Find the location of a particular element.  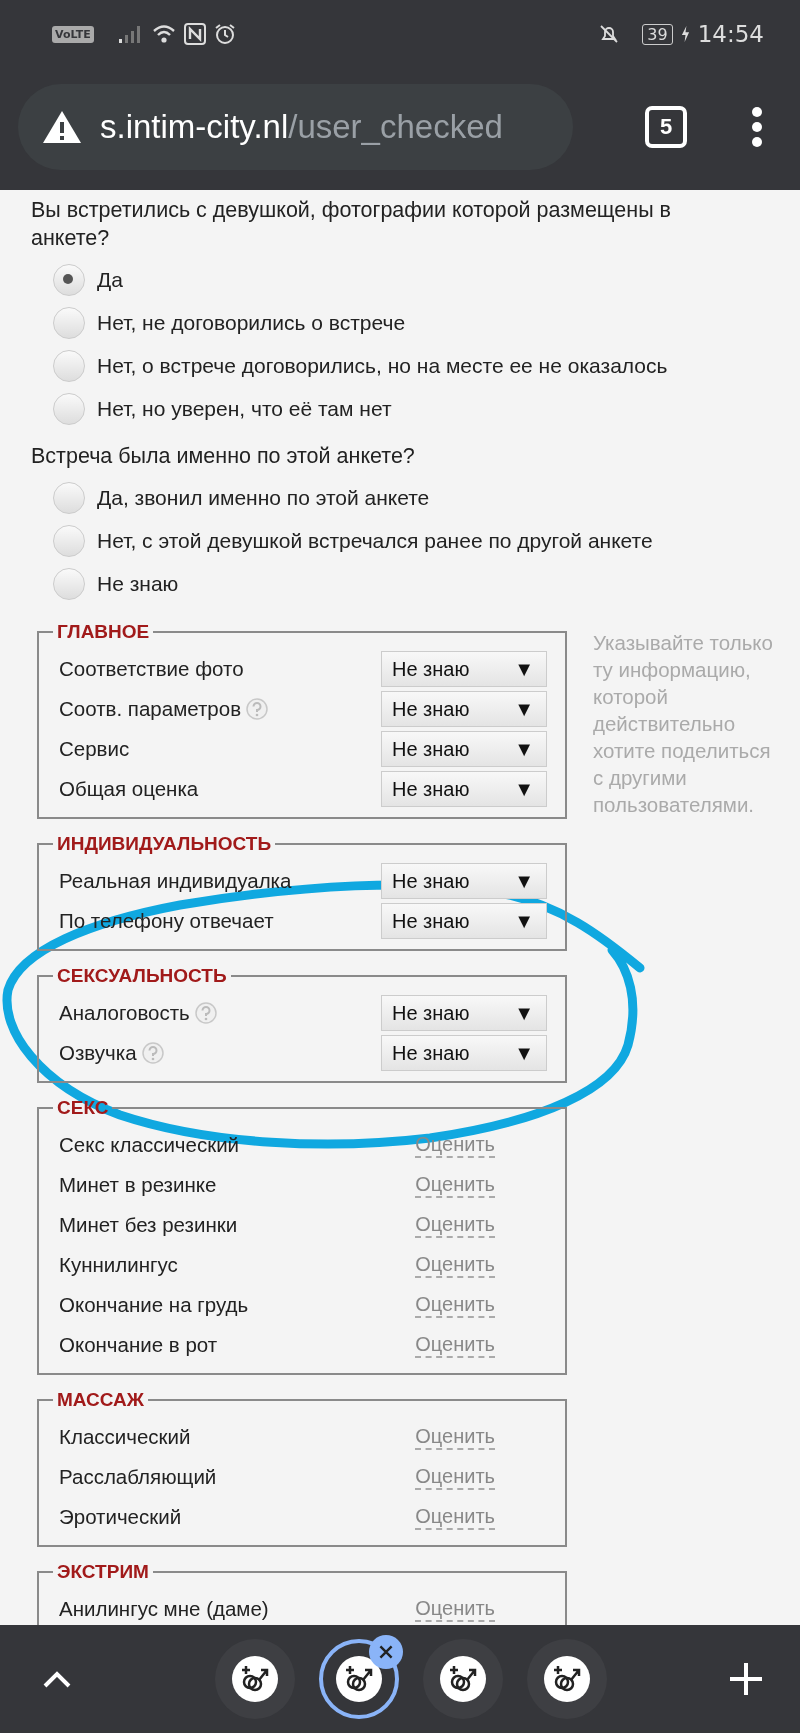

section-title: СЕКСУАЛЬНОСТЬ is located at coordinates (142, 976).